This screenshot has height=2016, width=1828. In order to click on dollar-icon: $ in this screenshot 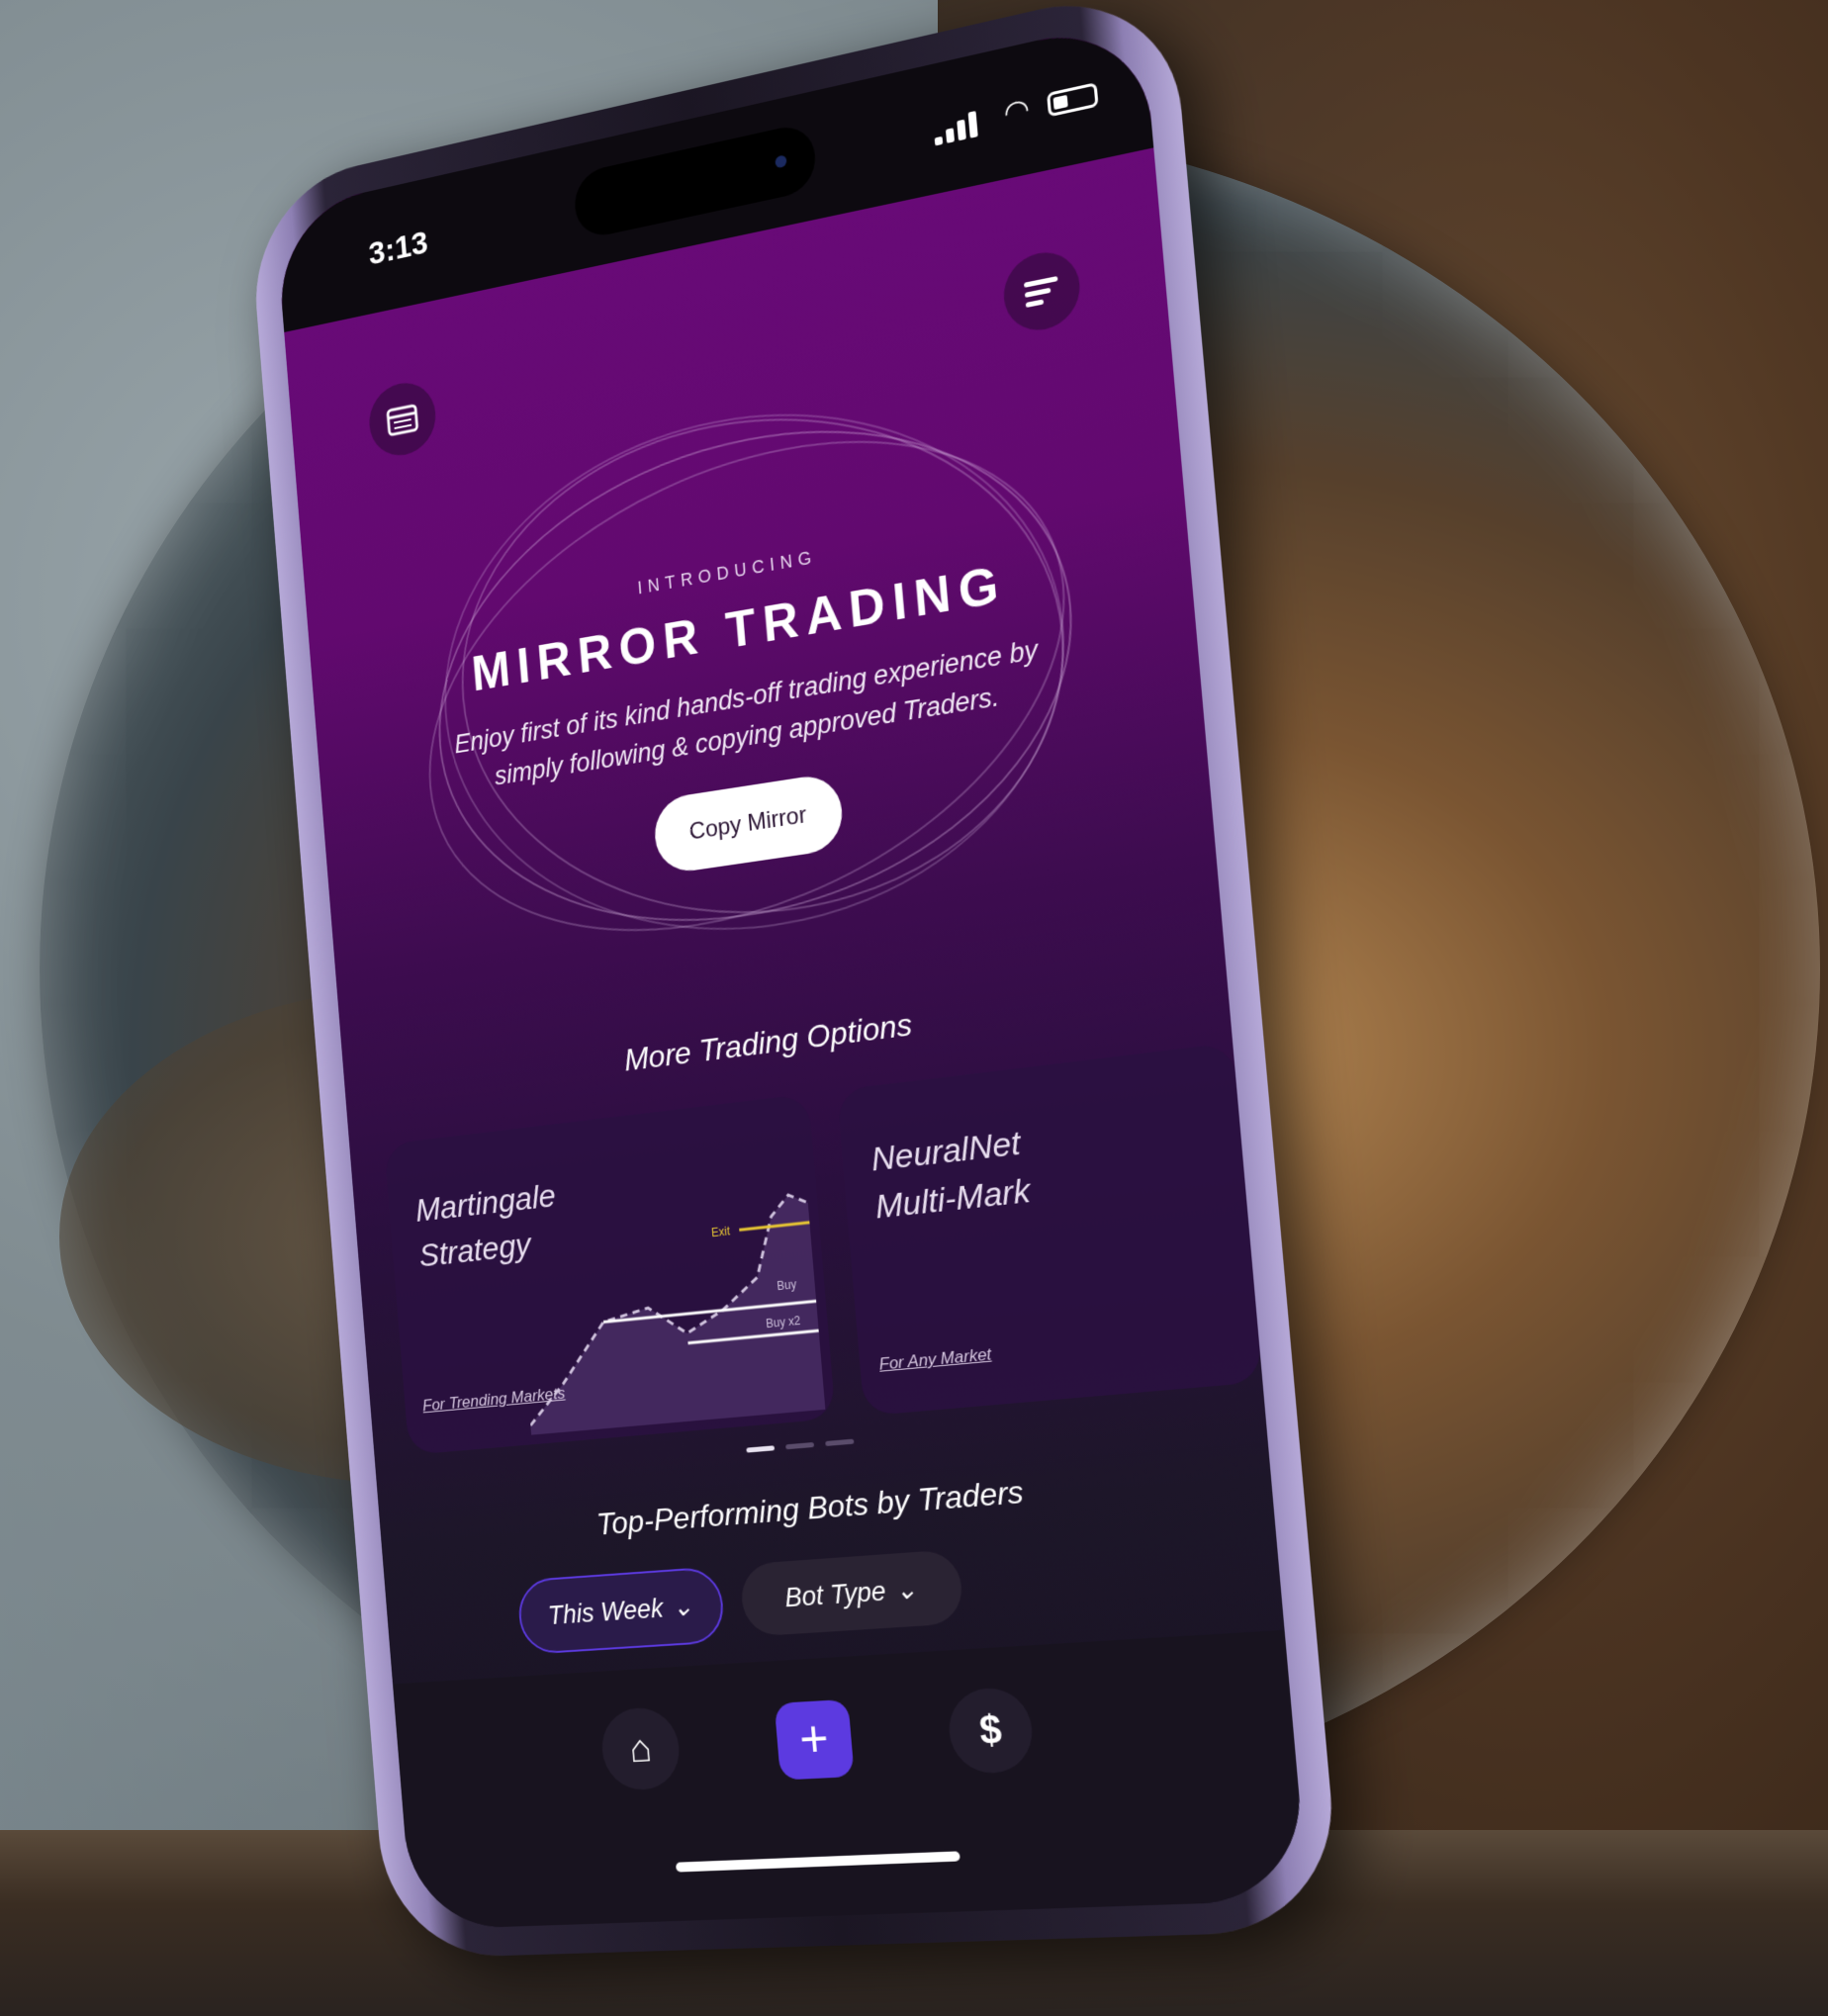, I will do `click(991, 1730)`.